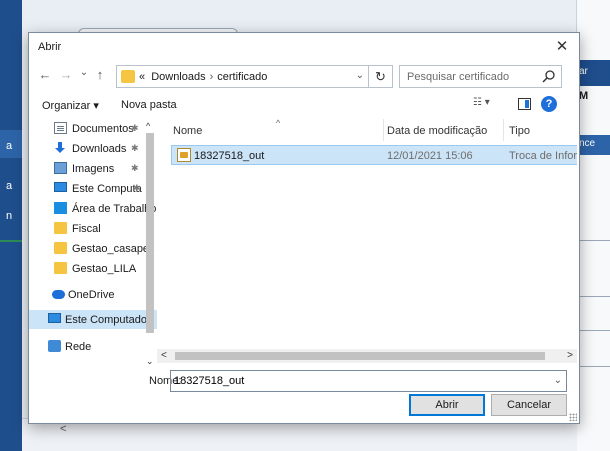  I want to click on cancel-button: Cancelar, so click(529, 405).